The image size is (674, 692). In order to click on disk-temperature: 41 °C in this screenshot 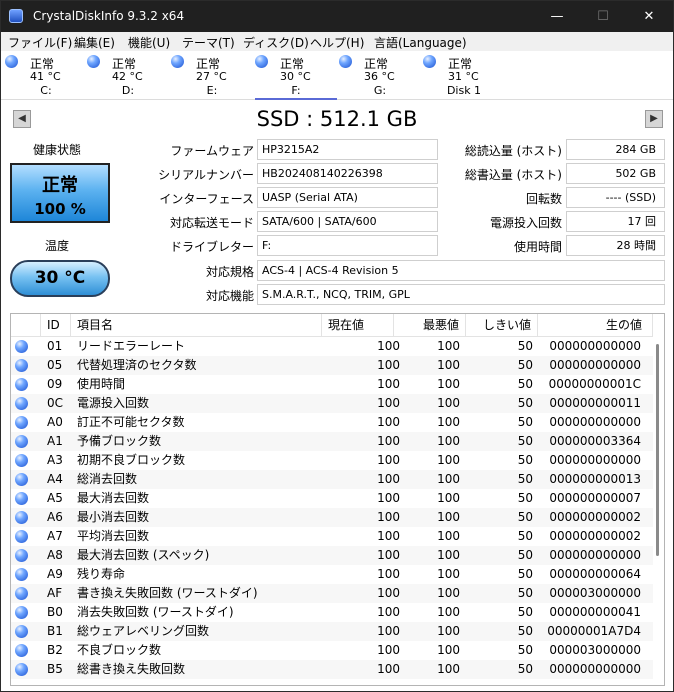, I will do `click(45, 76)`.